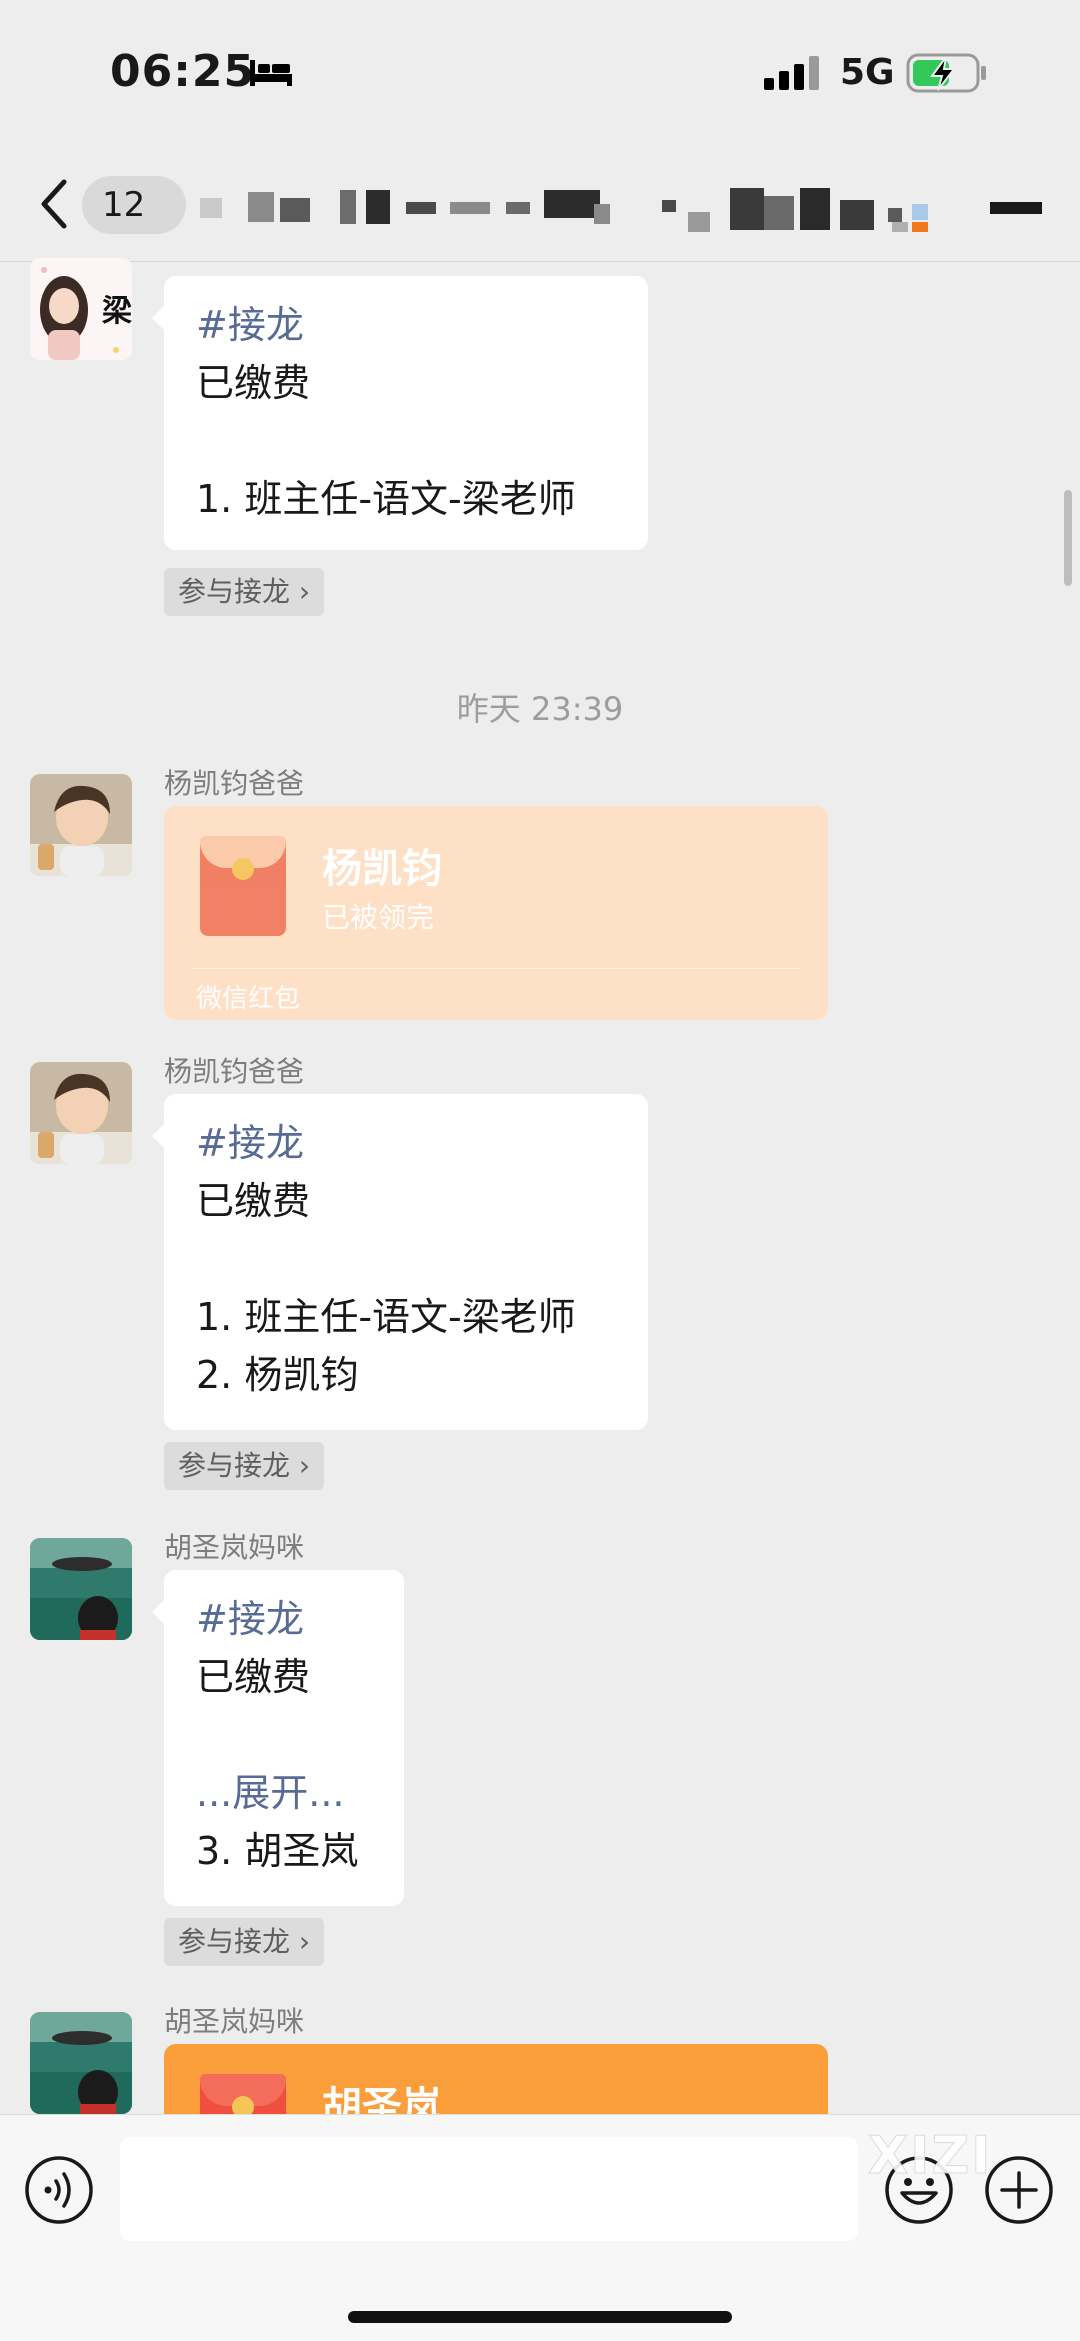 The width and height of the screenshot is (1080, 2341). Describe the element at coordinates (183, 71) in the screenshot. I see `status-time: 06:25` at that location.